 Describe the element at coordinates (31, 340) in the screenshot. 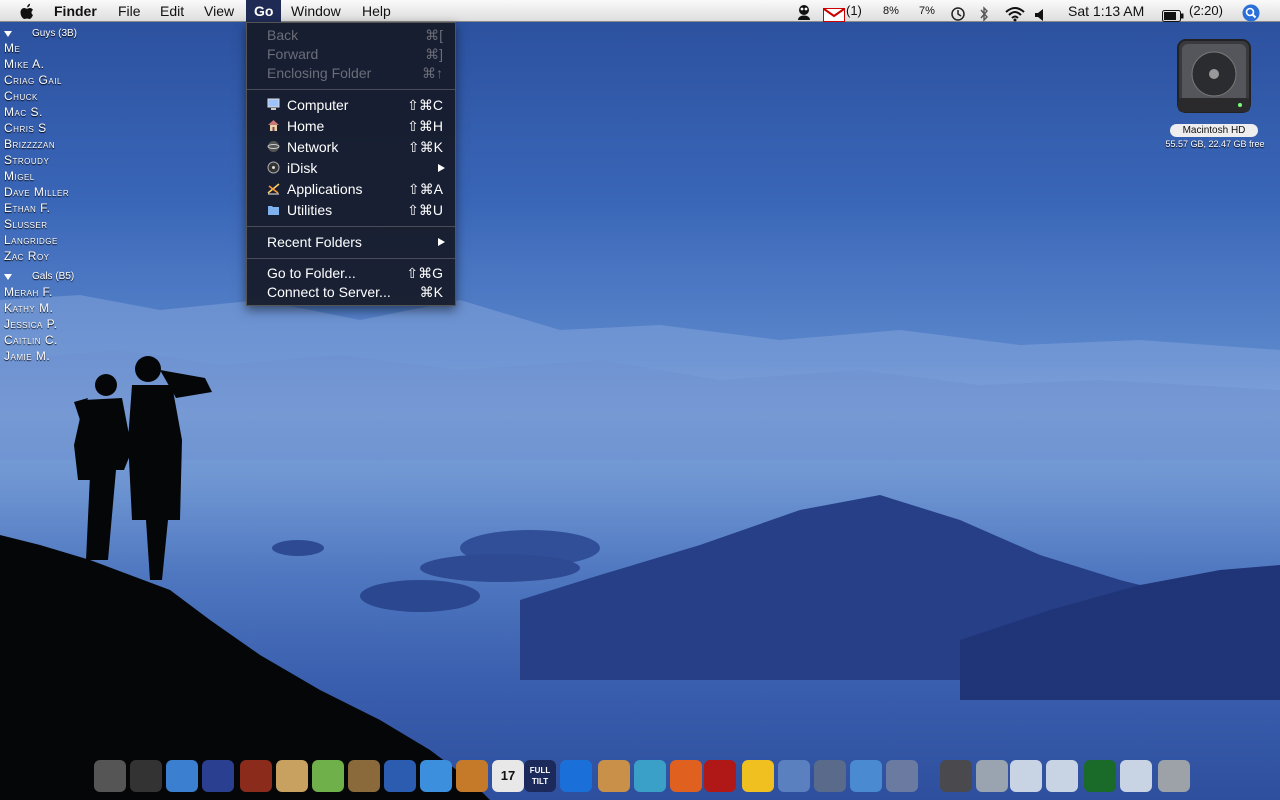

I see `buddy-item: Caitlin C.` at that location.